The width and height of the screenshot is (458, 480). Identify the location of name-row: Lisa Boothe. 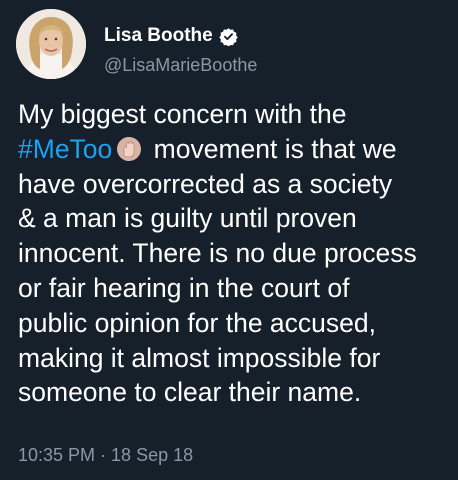
(171, 36).